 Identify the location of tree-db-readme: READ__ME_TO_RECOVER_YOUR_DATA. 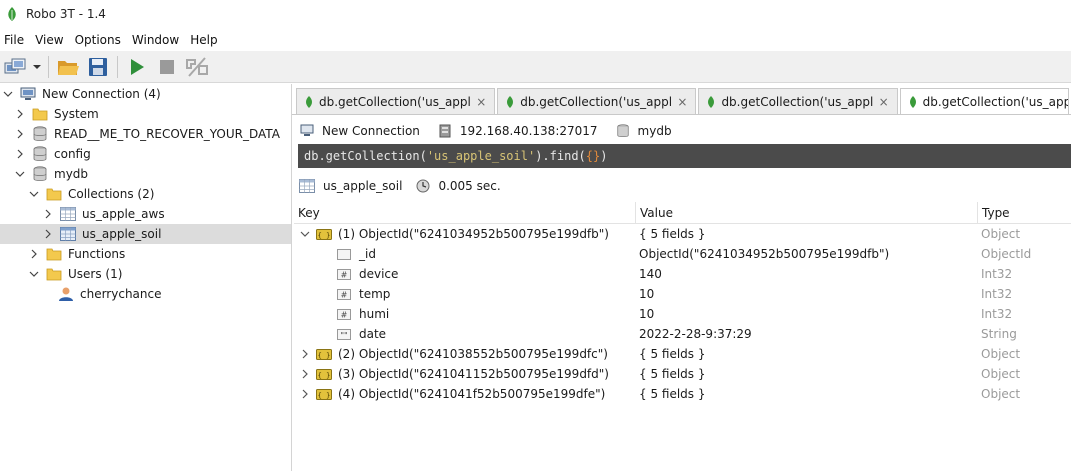
(147, 134).